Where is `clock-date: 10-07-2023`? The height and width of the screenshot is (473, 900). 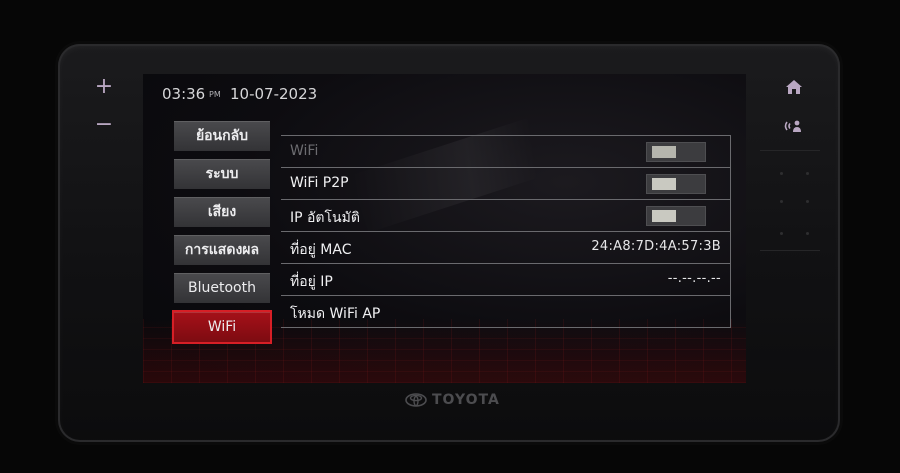
clock-date: 10-07-2023 is located at coordinates (274, 94).